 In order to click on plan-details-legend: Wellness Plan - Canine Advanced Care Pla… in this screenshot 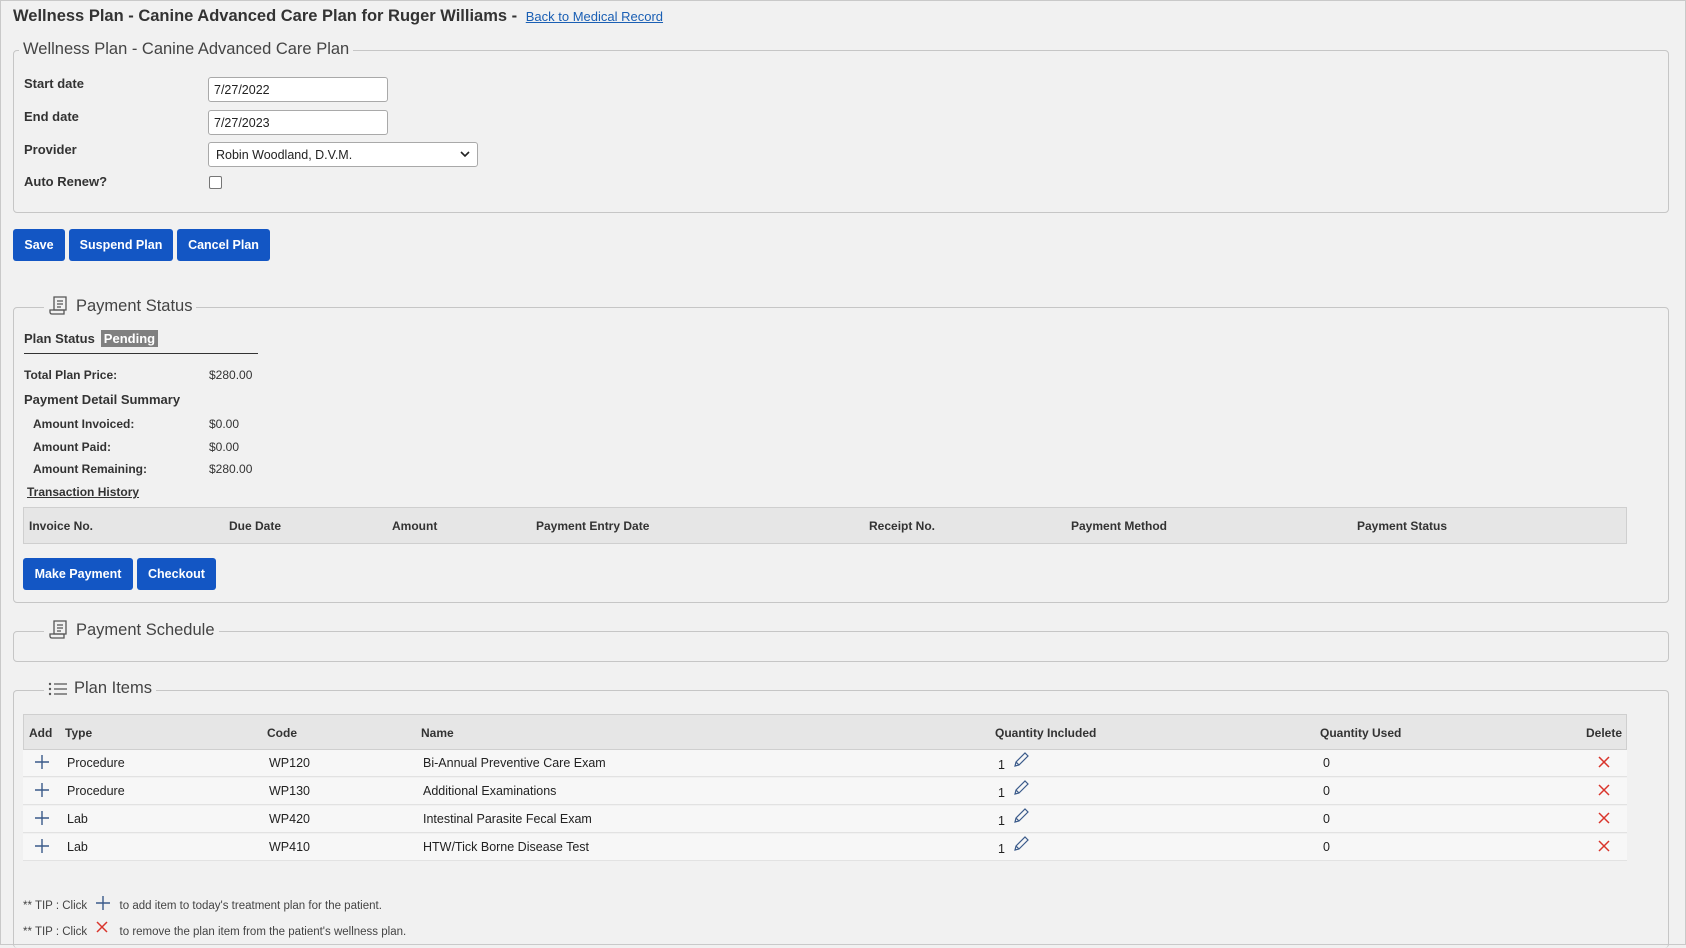, I will do `click(186, 49)`.